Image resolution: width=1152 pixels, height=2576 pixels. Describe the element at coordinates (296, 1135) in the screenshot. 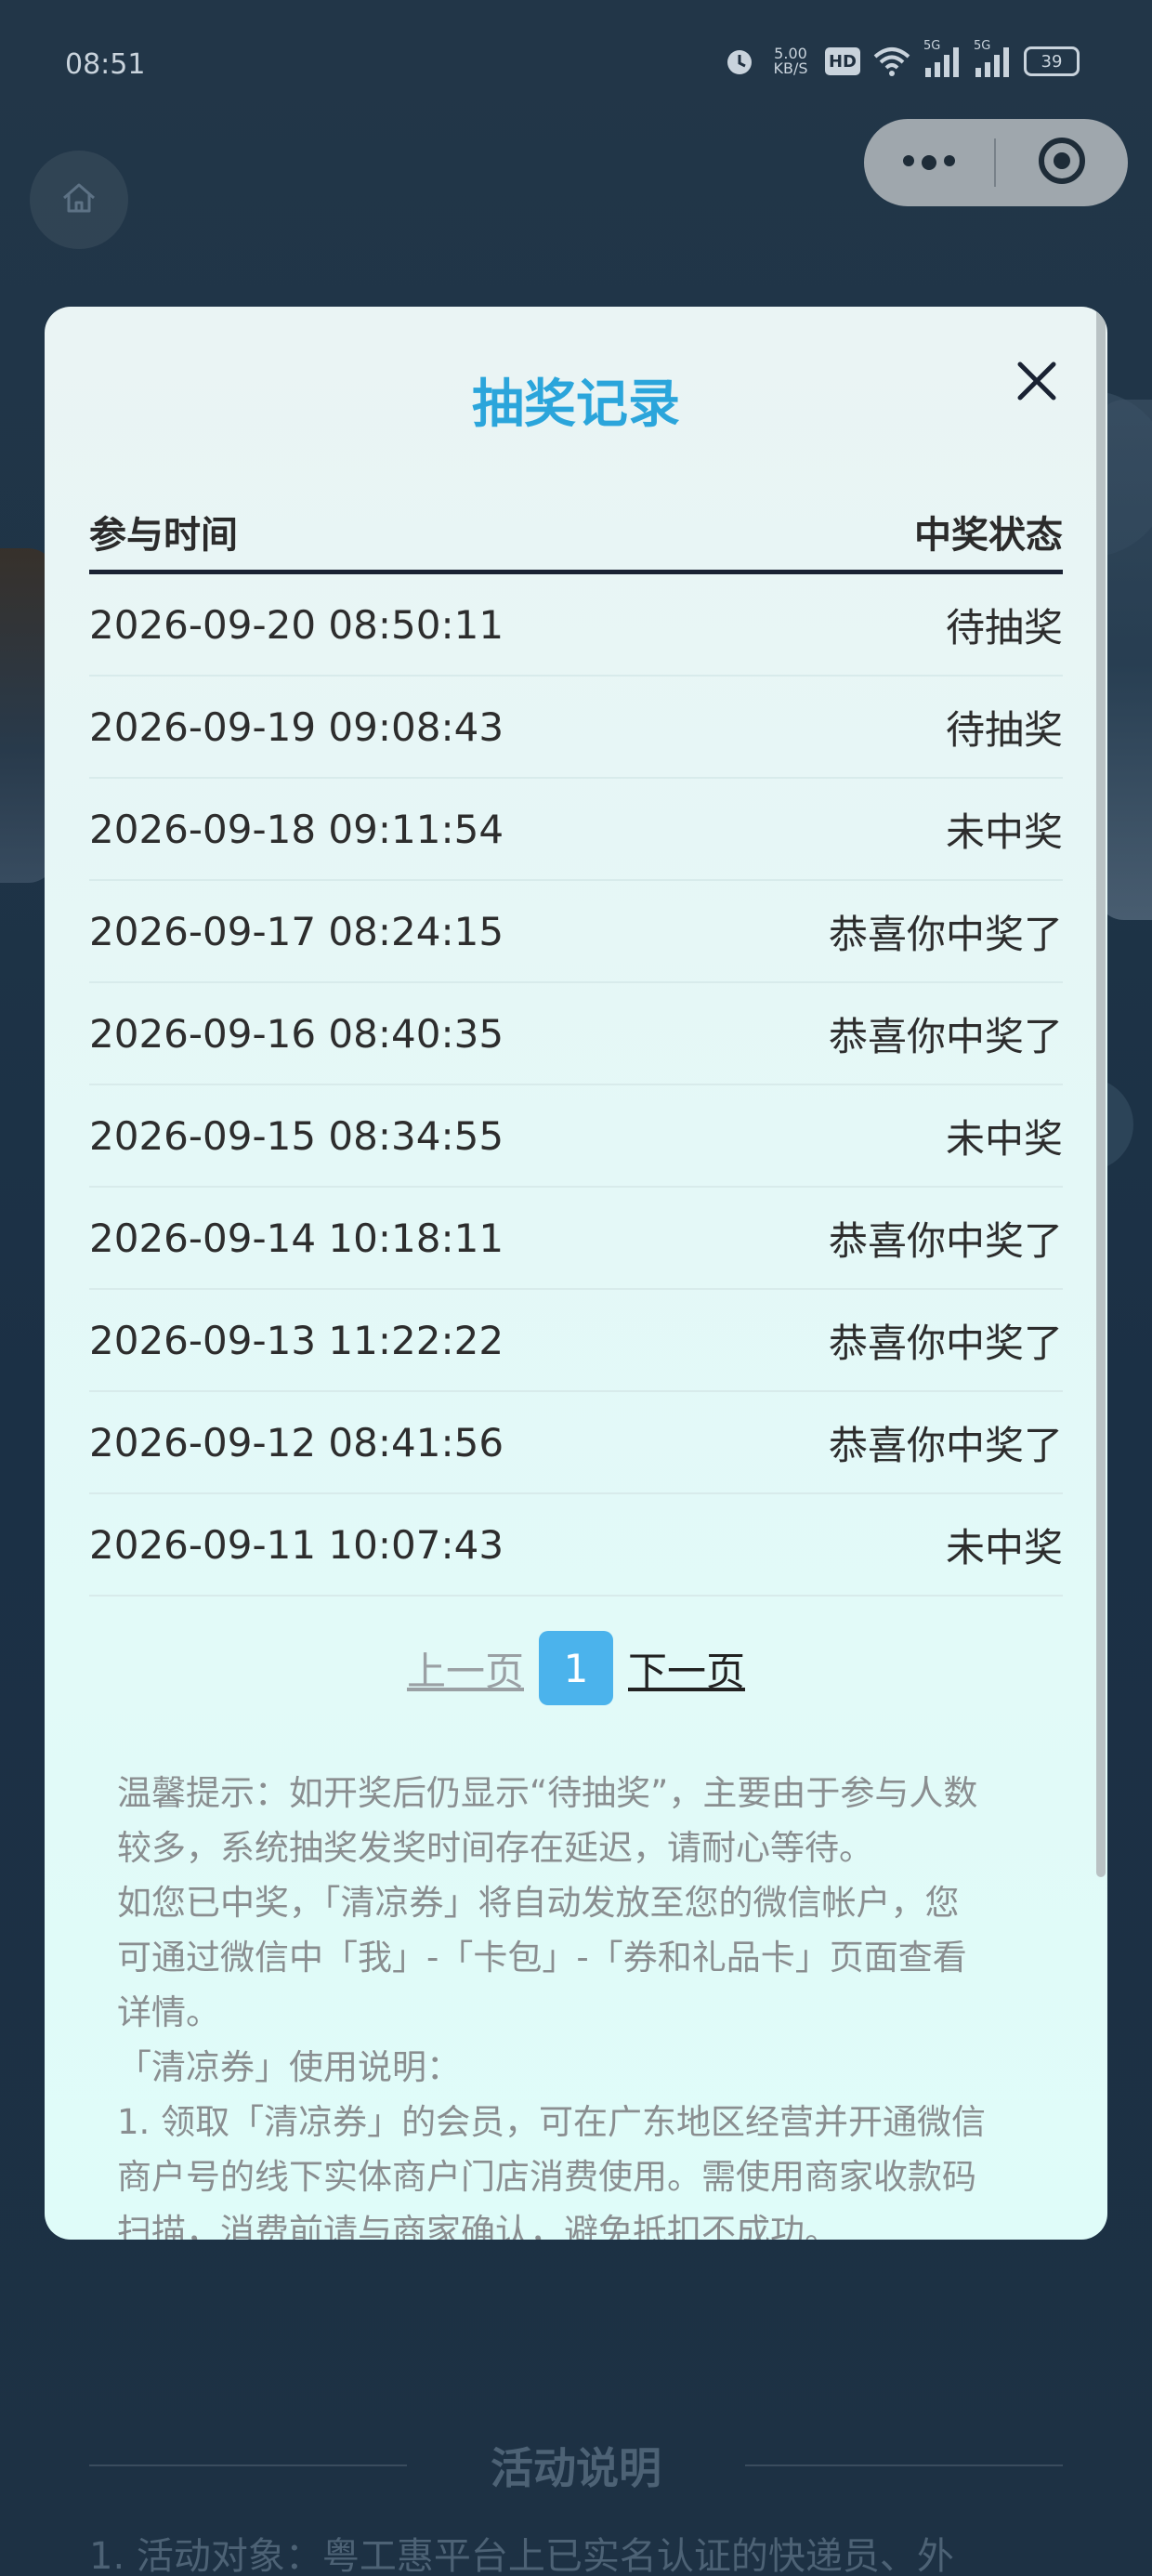

I see `row-time: 2026-09-15 08:34:55` at that location.